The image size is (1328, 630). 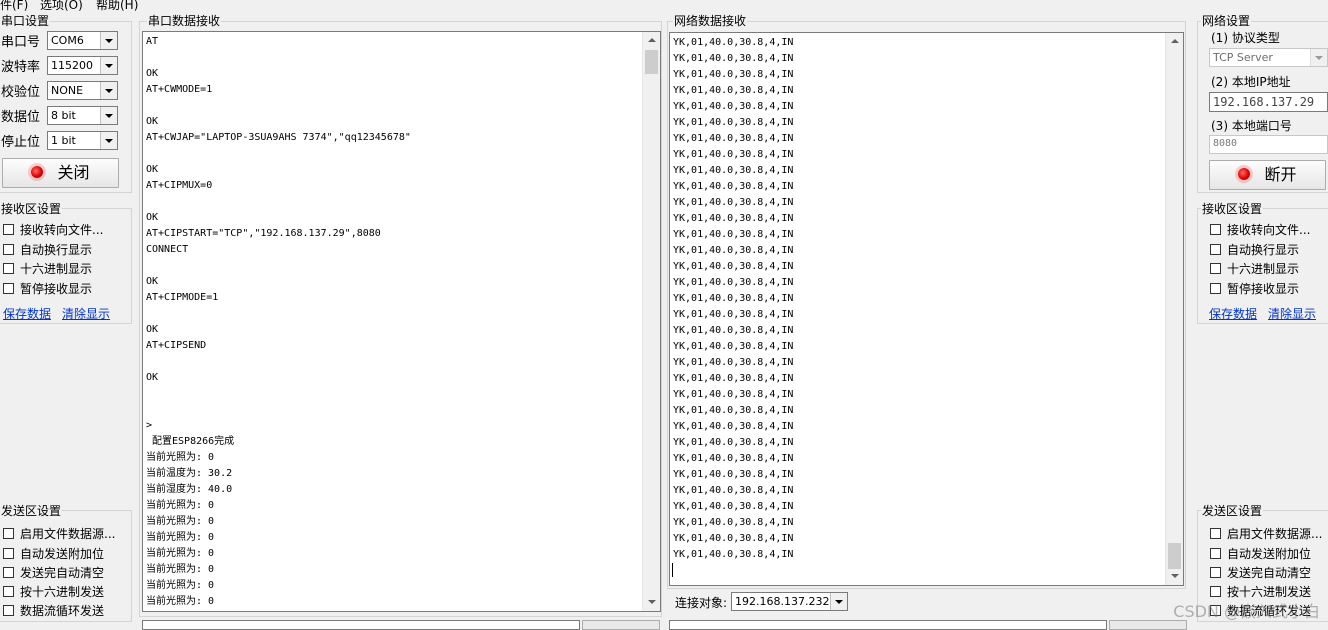 What do you see at coordinates (190, 441) in the screenshot?
I see `serial-line: 配置ESP8266完成` at bounding box center [190, 441].